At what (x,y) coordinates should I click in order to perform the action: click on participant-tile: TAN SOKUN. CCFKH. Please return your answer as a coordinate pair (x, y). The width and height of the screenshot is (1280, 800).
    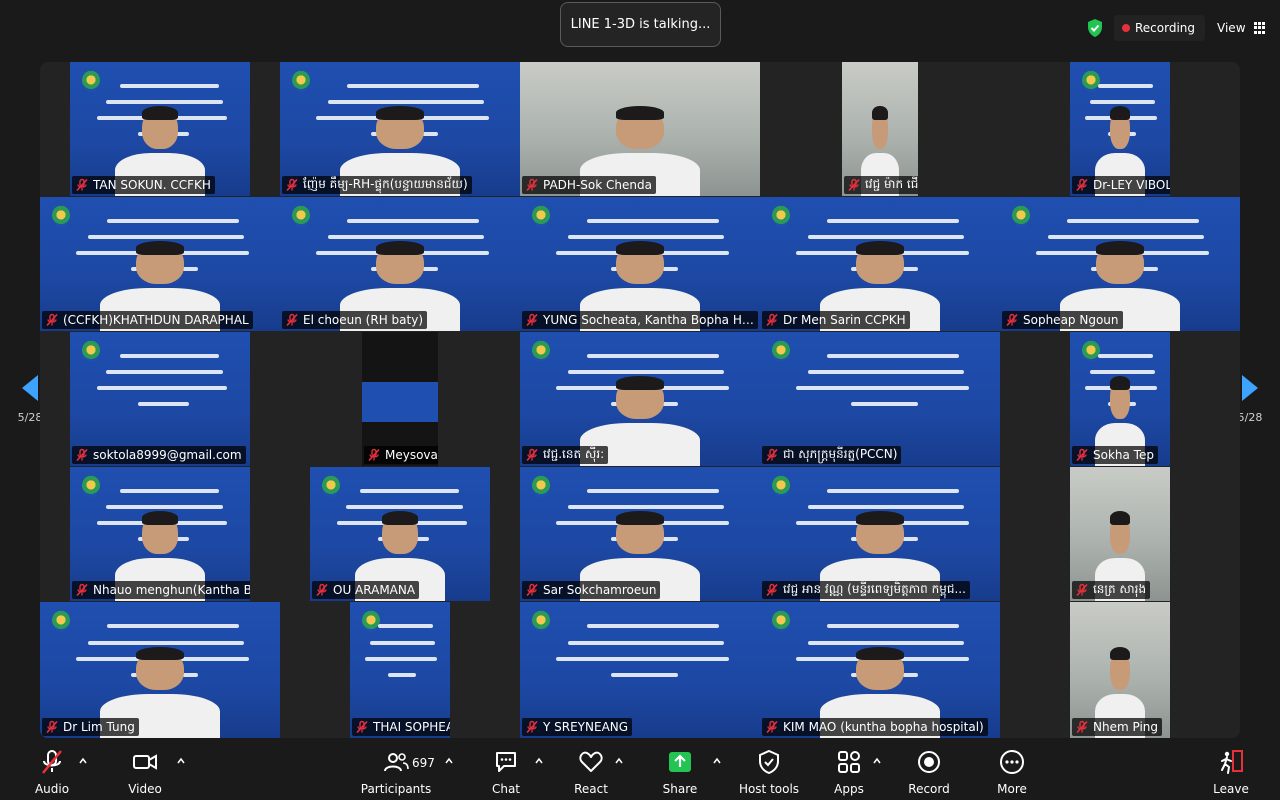
    Looking at the image, I should click on (160, 129).